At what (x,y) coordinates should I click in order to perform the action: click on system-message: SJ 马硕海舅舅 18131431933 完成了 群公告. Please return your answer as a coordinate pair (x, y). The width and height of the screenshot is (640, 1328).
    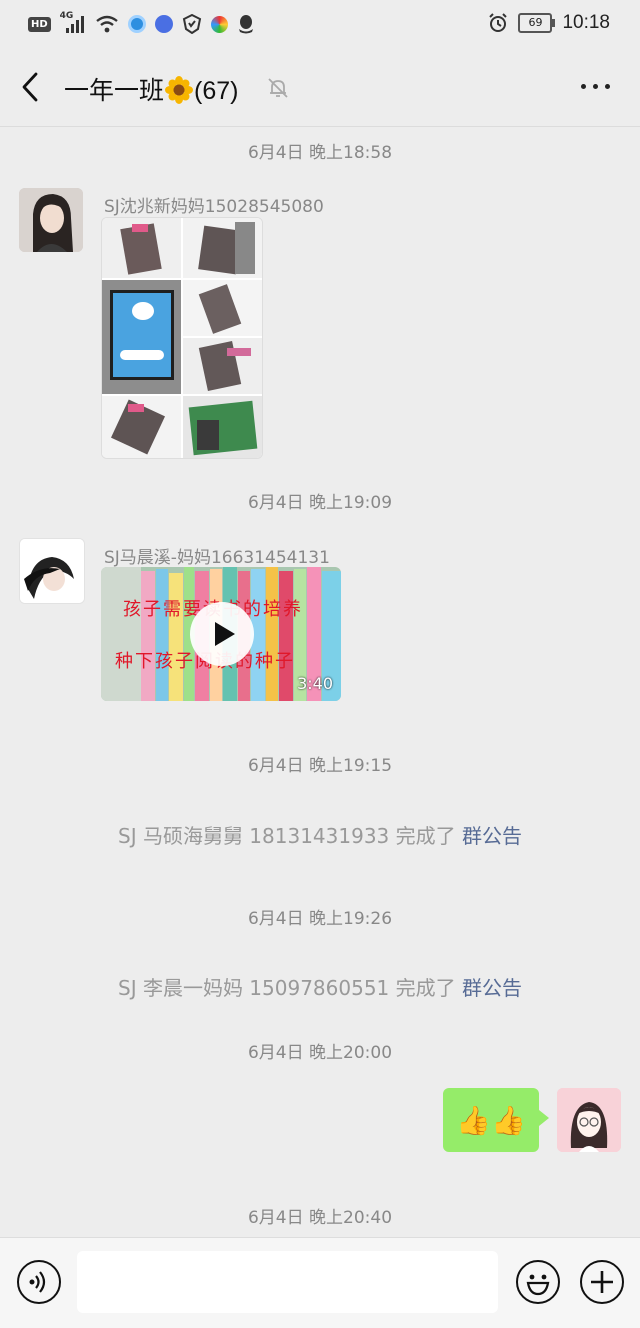
    Looking at the image, I should click on (320, 834).